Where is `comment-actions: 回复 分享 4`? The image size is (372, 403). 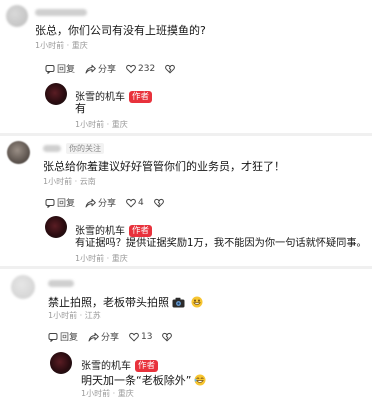 comment-actions: 回复 分享 4 is located at coordinates (110, 202).